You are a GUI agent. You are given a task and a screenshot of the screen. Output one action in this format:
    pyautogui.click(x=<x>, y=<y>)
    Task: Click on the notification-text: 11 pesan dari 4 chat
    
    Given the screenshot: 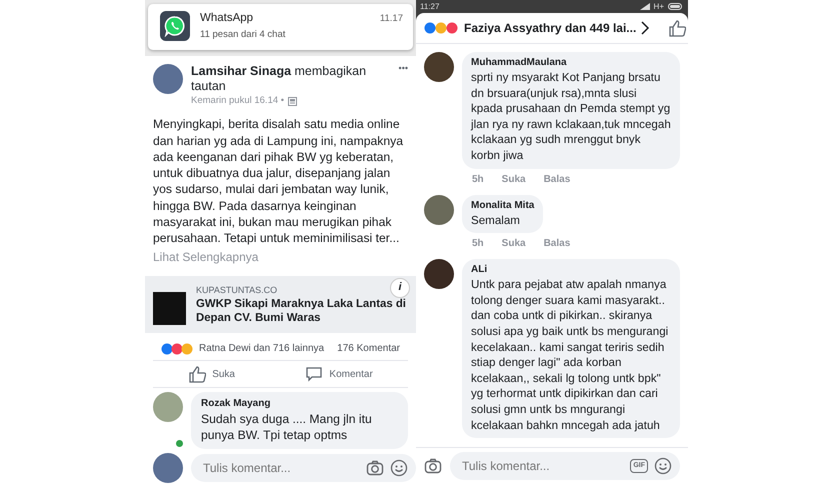 What is the action you would take?
    pyautogui.click(x=243, y=35)
    